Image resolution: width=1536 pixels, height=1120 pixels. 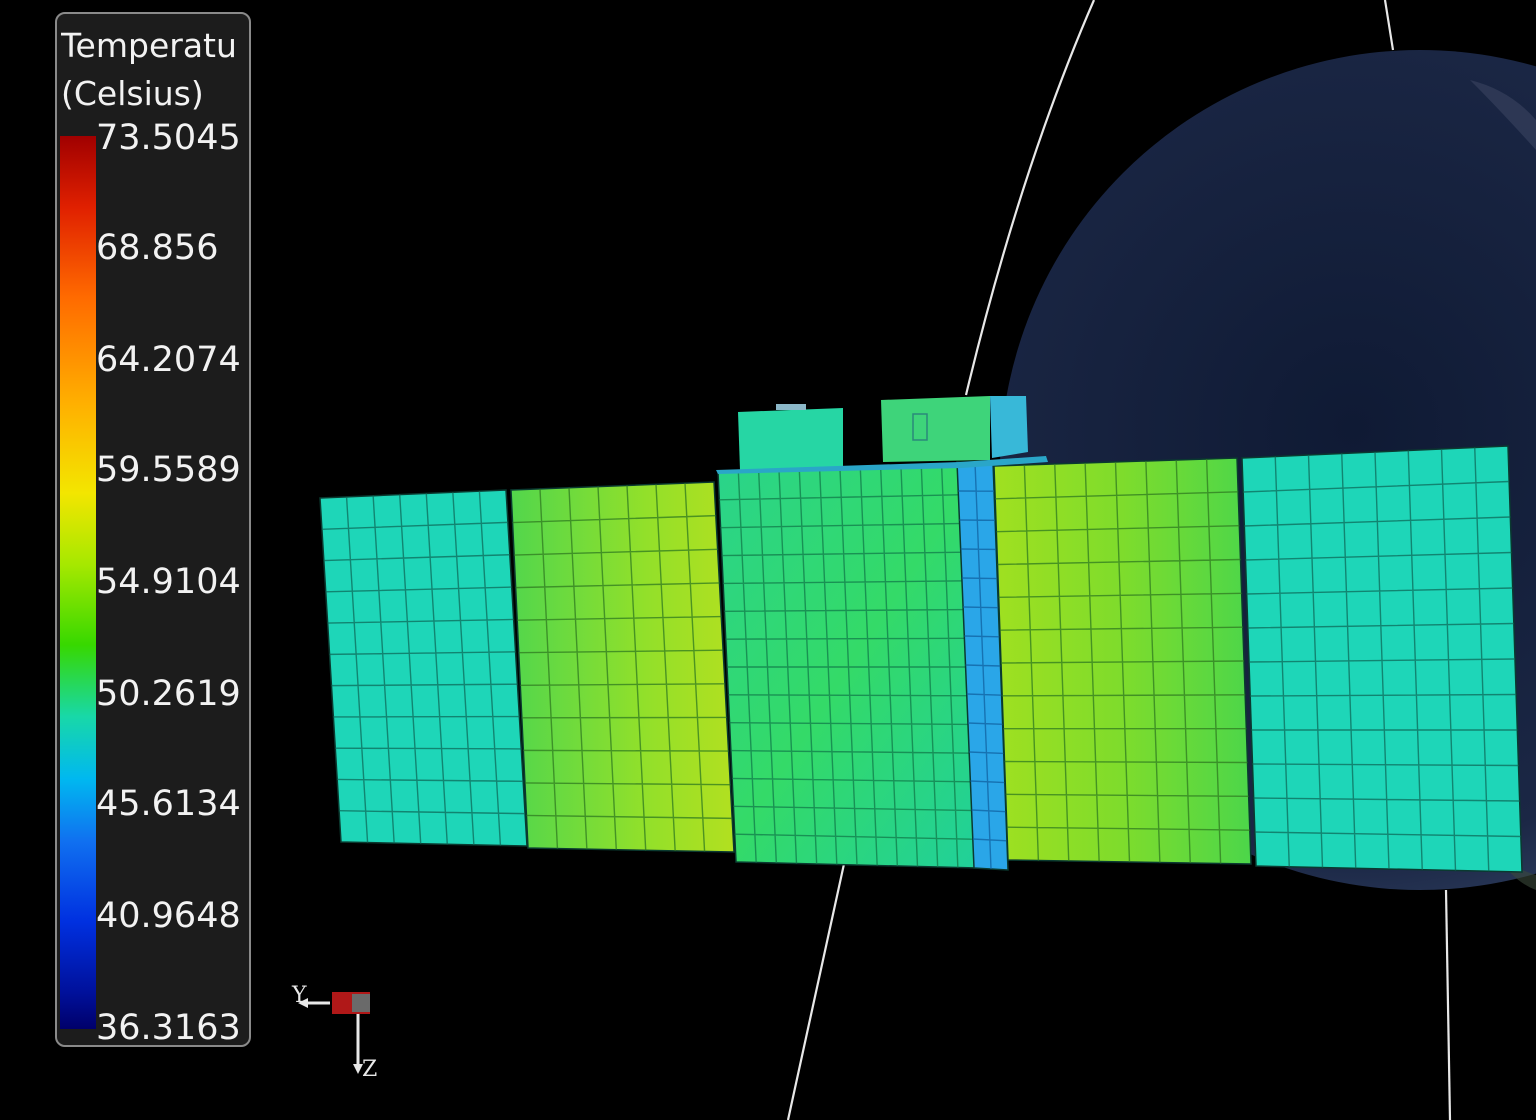 What do you see at coordinates (954, 429) in the screenshot?
I see `top-module-right` at bounding box center [954, 429].